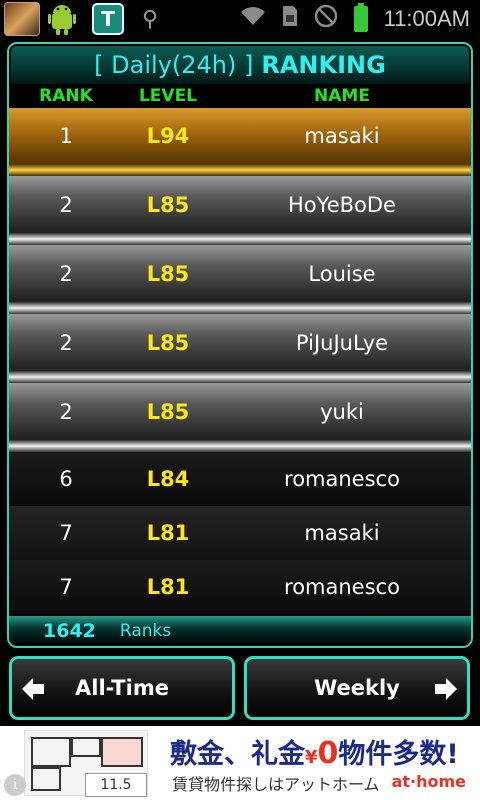 The height and width of the screenshot is (800, 480). I want to click on arrow-right-icon, so click(446, 689).